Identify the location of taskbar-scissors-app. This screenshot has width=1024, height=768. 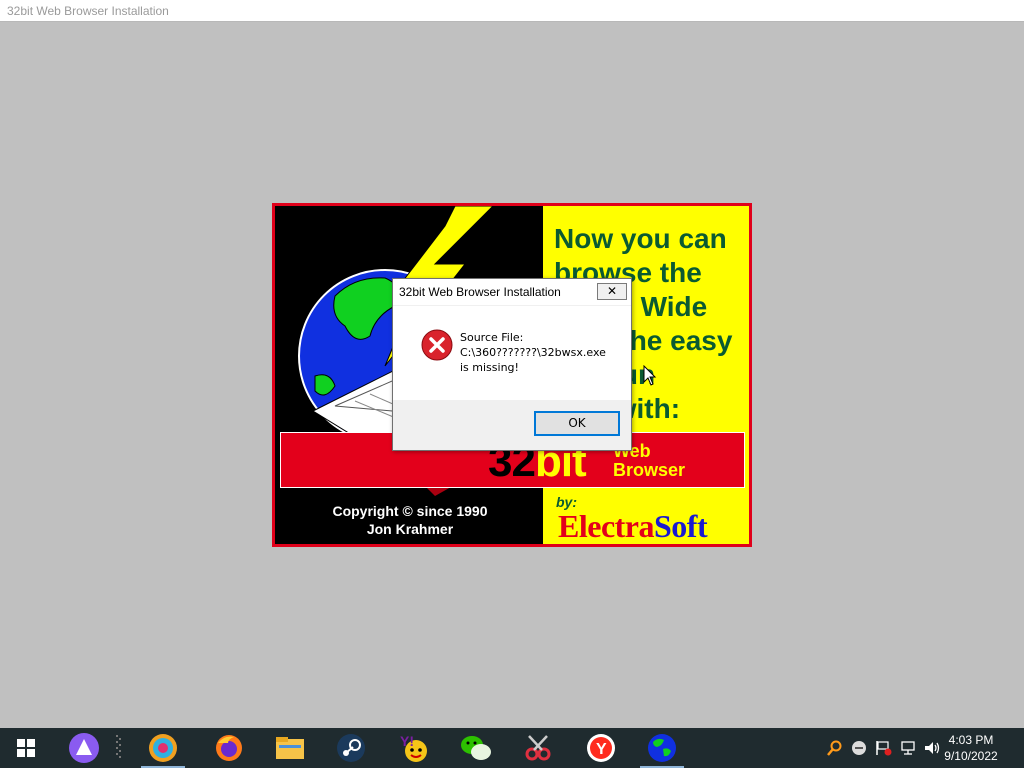
(538, 748).